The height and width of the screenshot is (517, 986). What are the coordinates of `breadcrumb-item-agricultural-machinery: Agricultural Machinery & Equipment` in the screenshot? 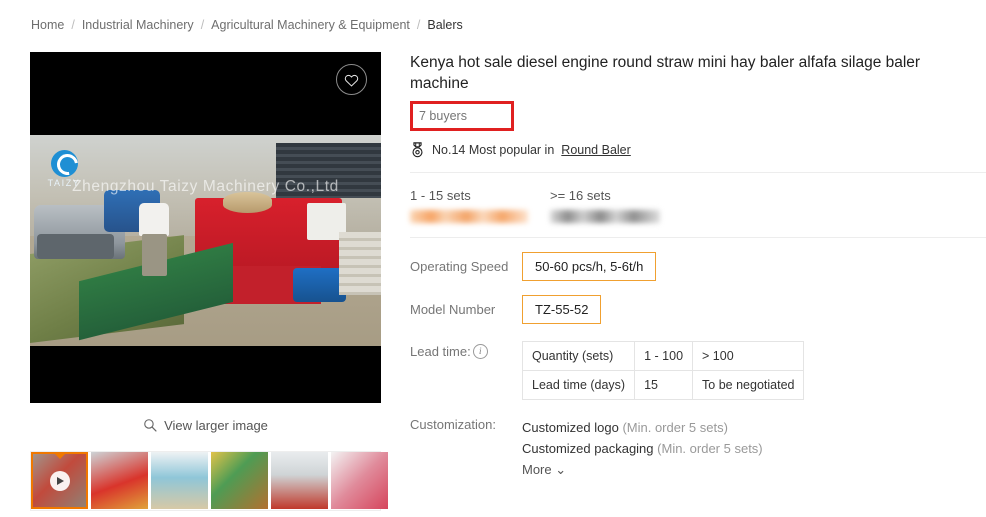 It's located at (310, 25).